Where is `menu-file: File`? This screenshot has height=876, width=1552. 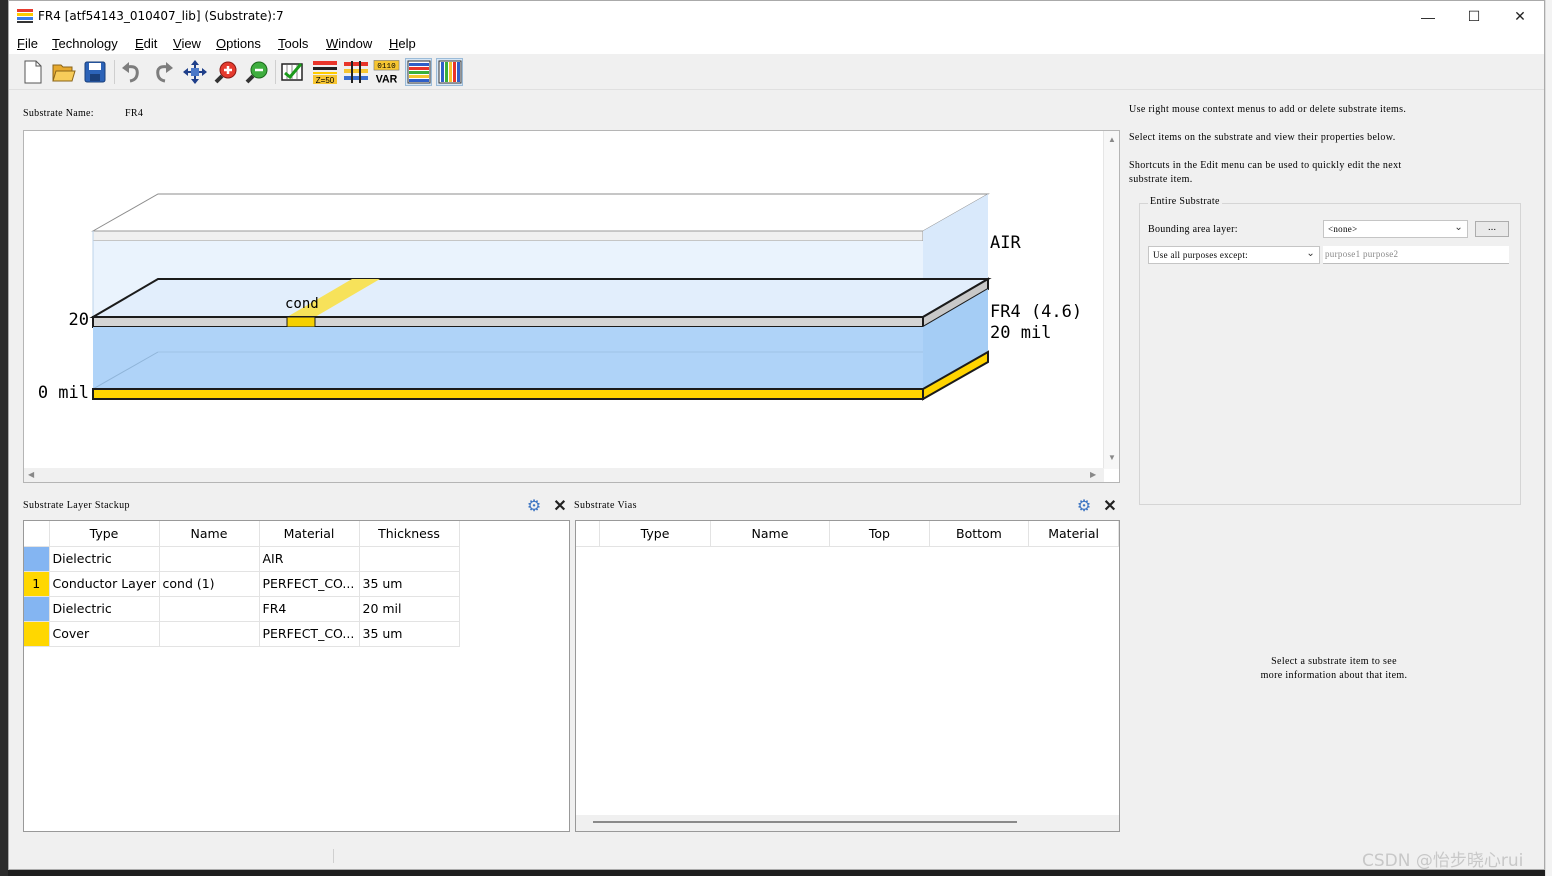 menu-file: File is located at coordinates (27, 43).